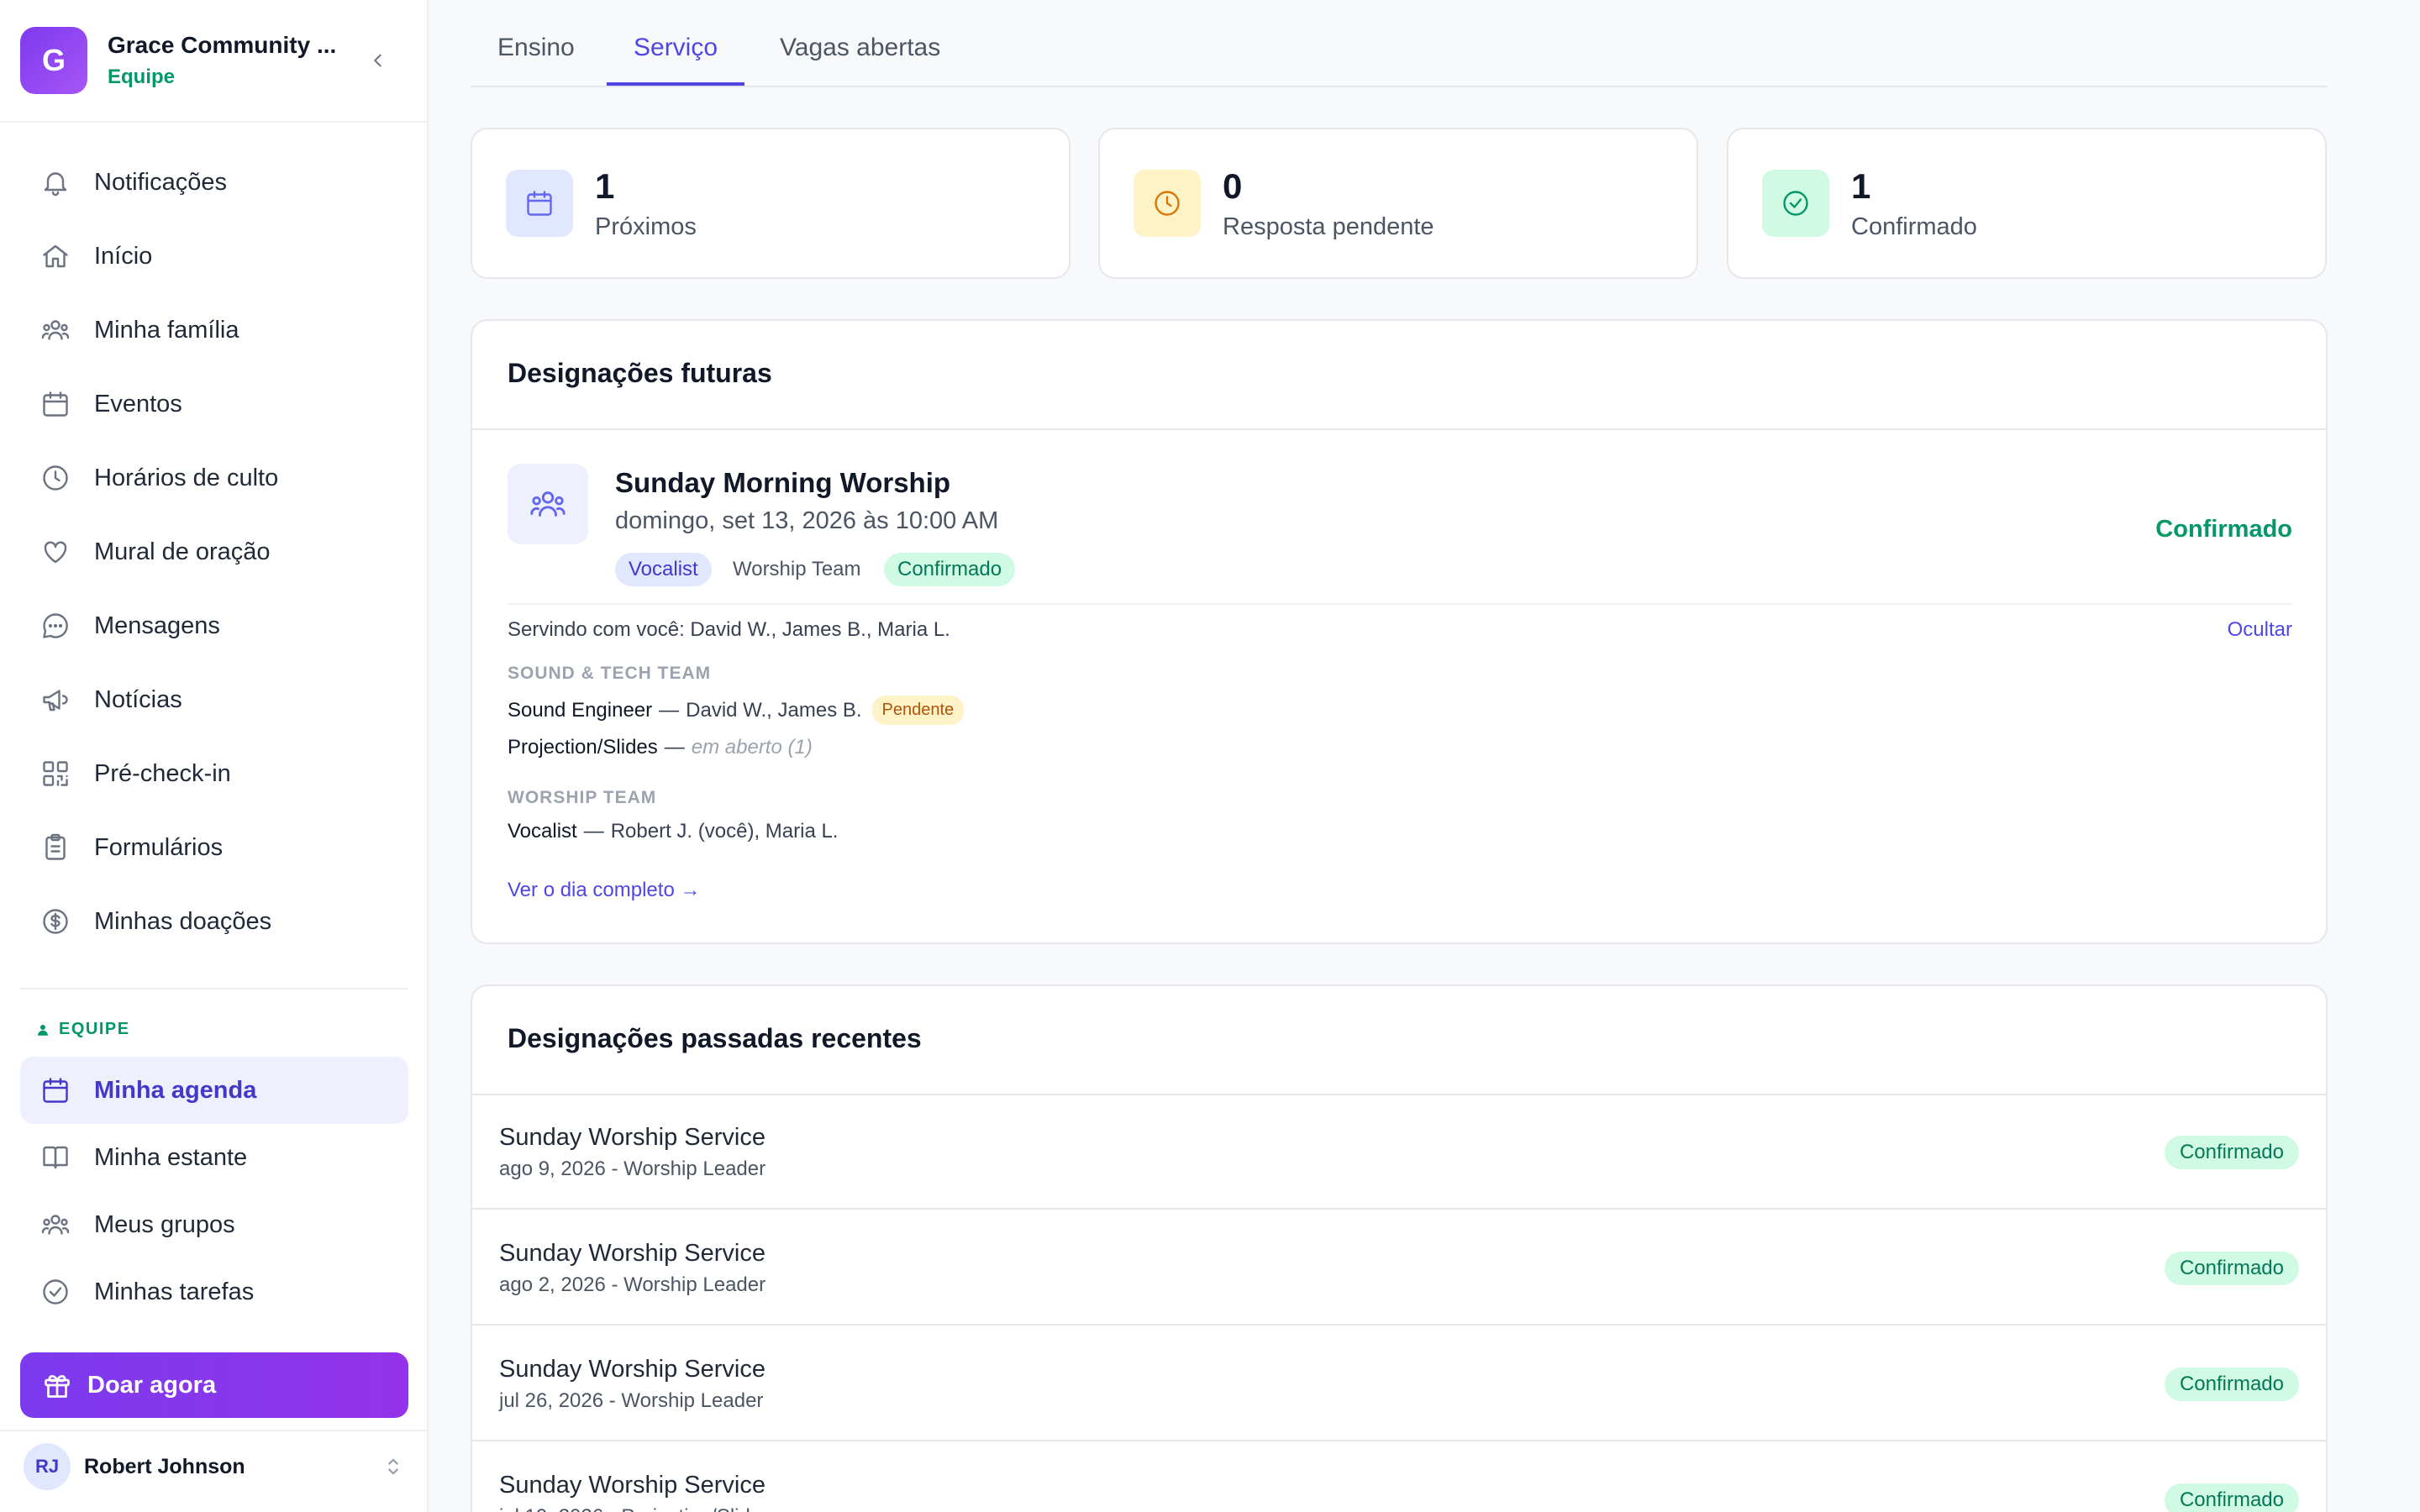  What do you see at coordinates (214, 330) in the screenshot?
I see `nav-item-minha-familia: Minha família` at bounding box center [214, 330].